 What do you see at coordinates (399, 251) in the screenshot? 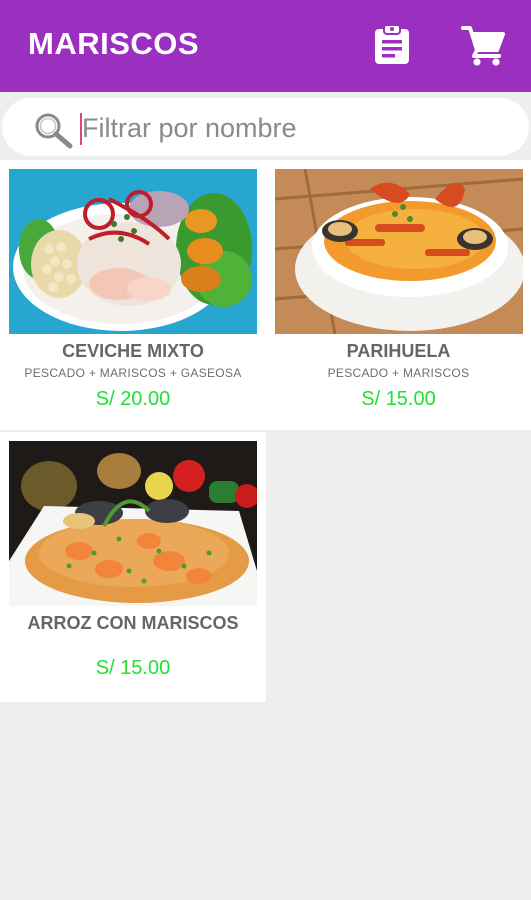
I see `product-photo-parihuela` at bounding box center [399, 251].